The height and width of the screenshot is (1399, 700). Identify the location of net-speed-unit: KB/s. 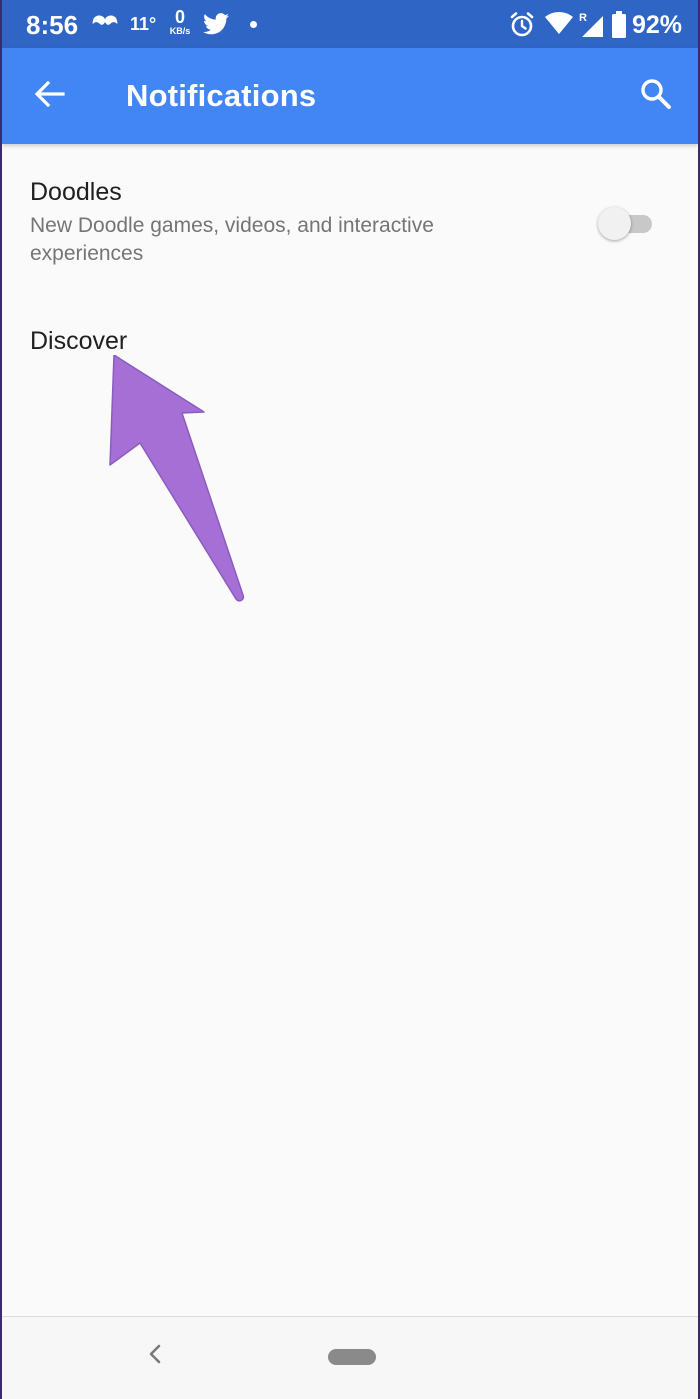
(180, 31).